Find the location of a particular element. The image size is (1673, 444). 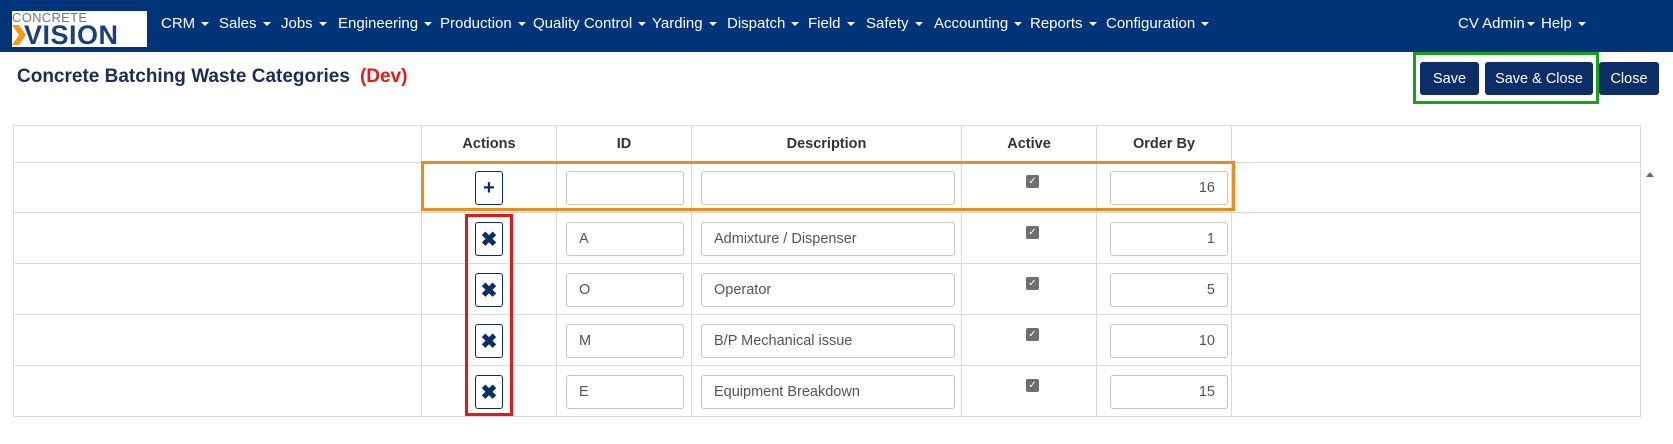

nav-menu-dispatch: Dispatch is located at coordinates (763, 24).